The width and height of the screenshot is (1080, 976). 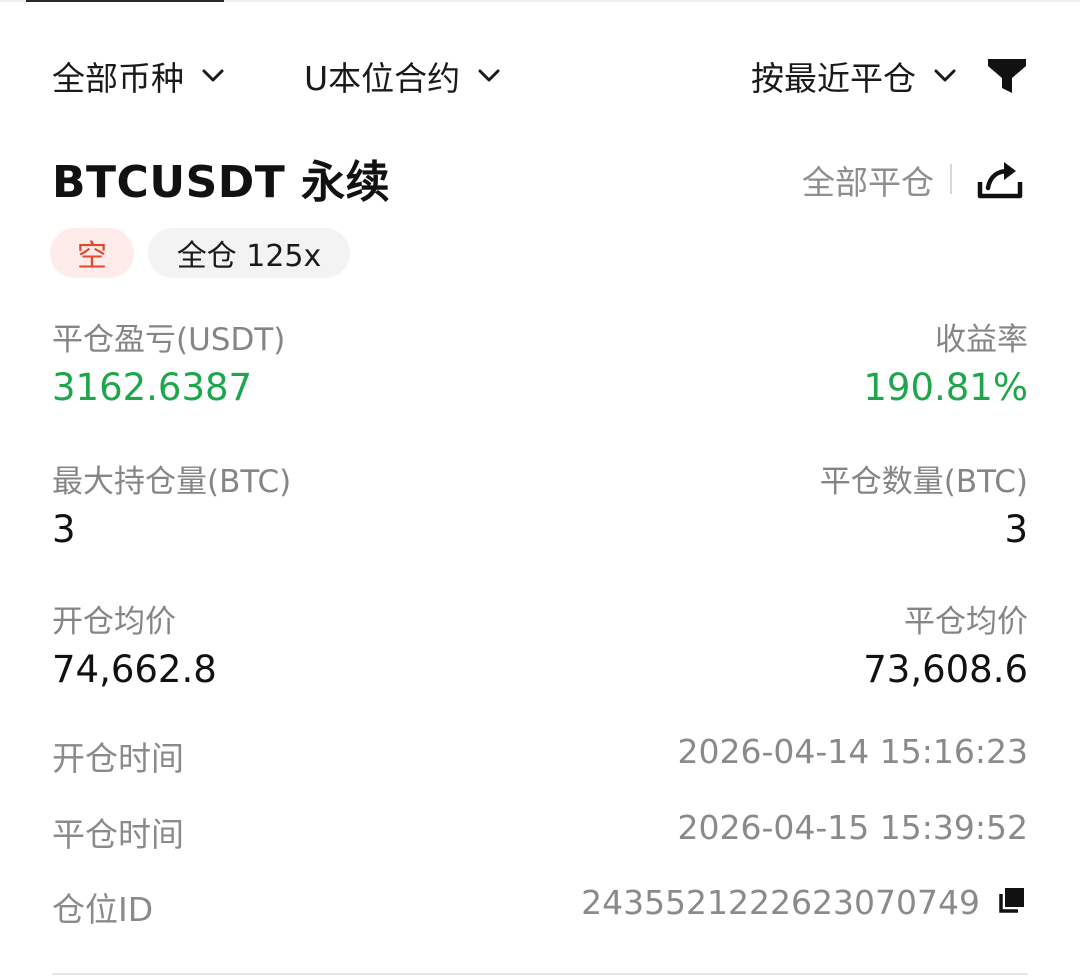 I want to click on pnl-value: 3162.6387, so click(x=152, y=387).